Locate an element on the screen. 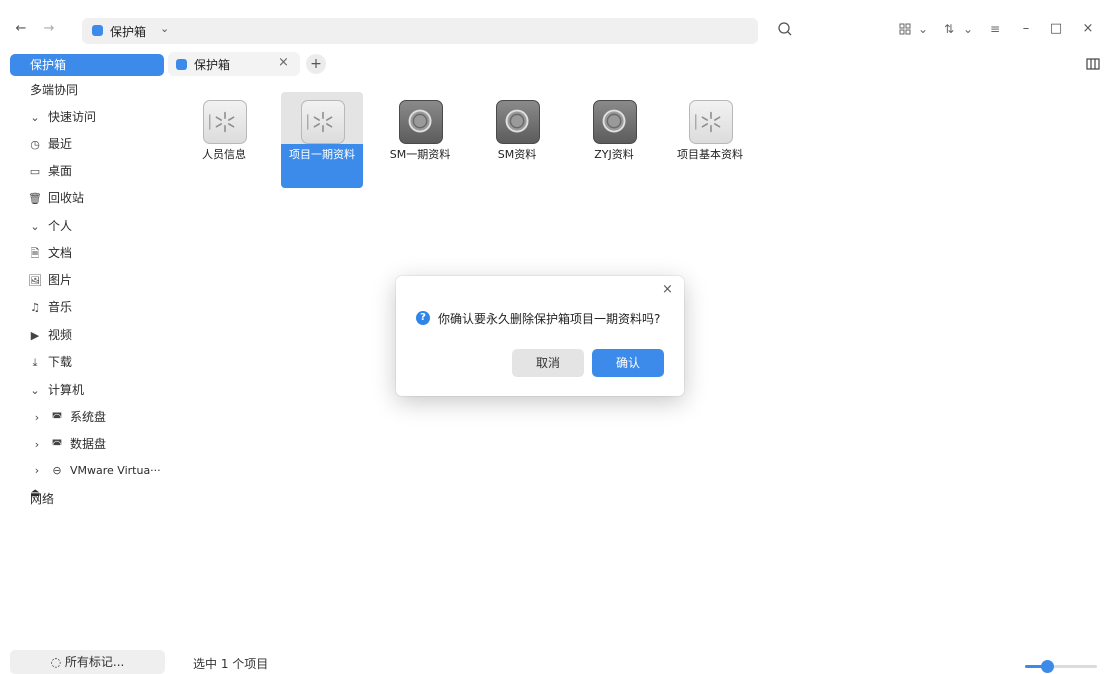 The image size is (1105, 674). sidebar-item-system-disk: › ◚ 系统盘 is located at coordinates (87, 417).